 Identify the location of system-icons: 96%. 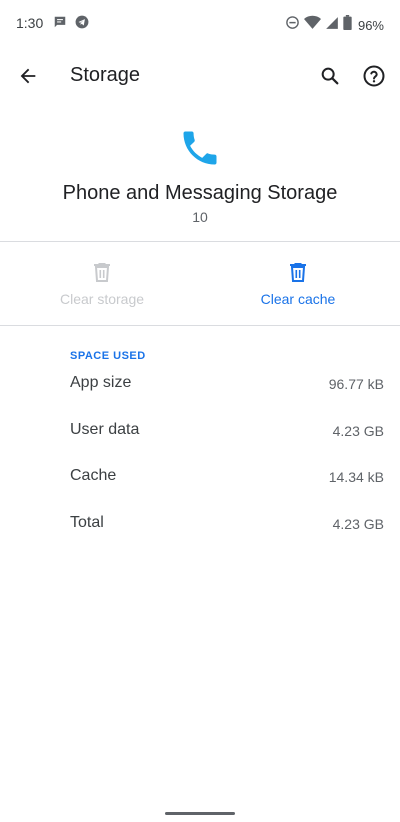
(334, 25).